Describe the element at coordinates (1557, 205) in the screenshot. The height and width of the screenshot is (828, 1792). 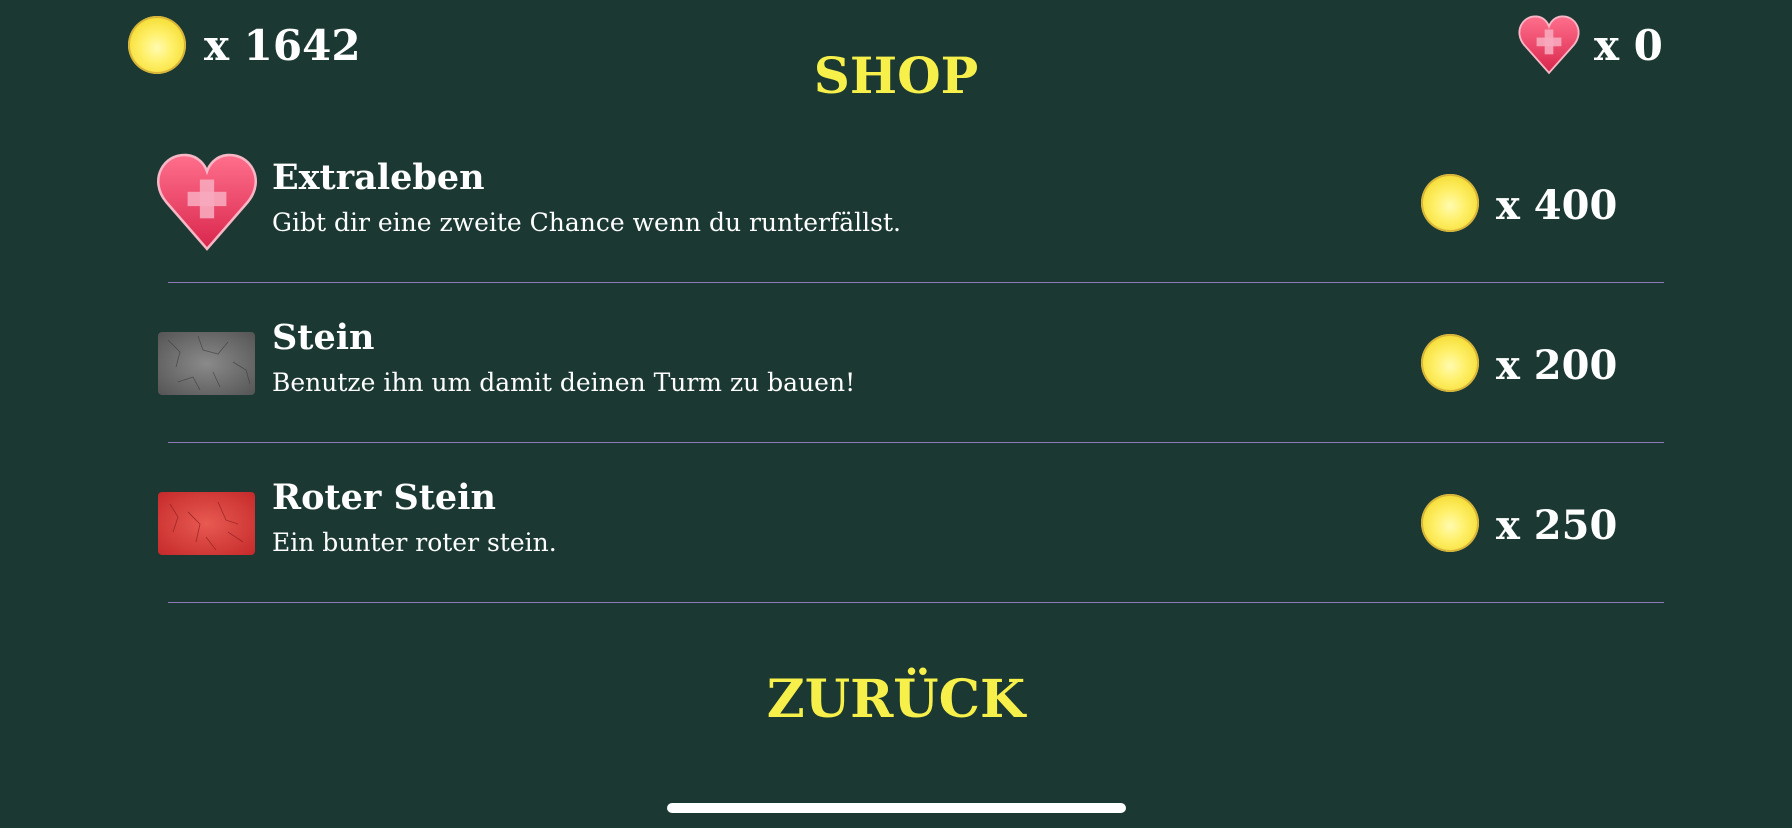
I see `item-price: x 400` at that location.